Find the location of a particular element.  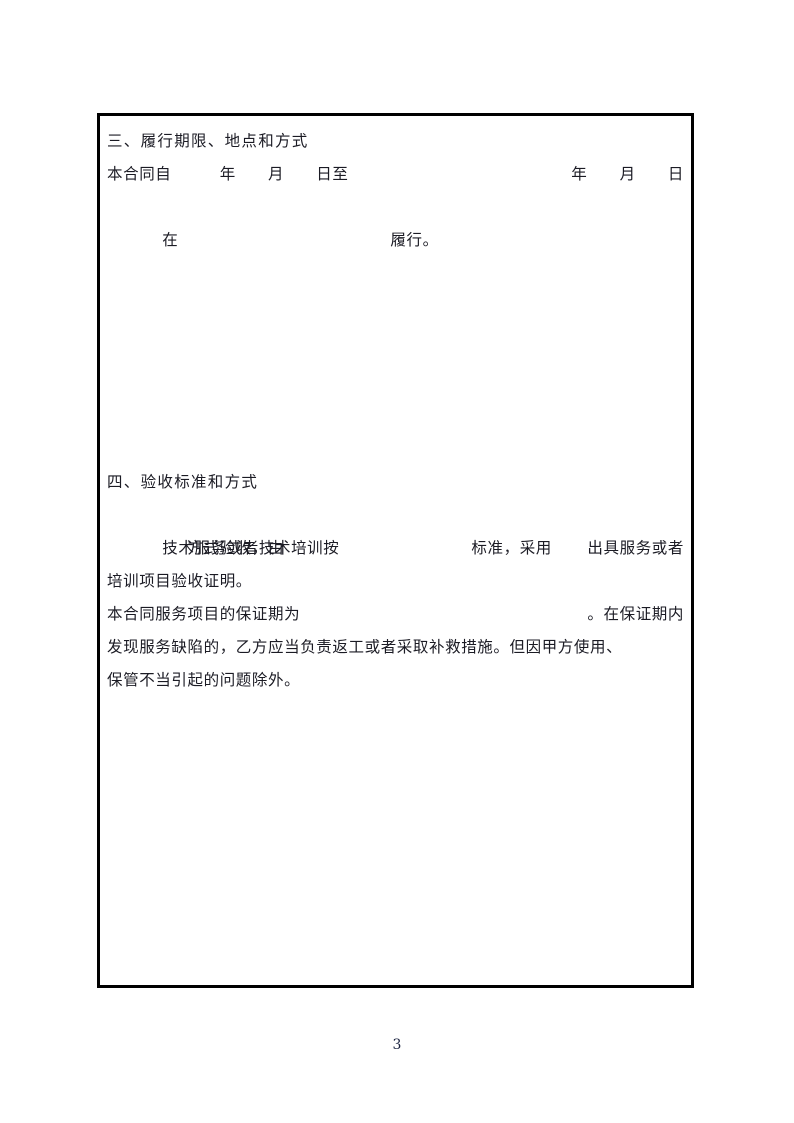

warranty-exclusion-line: 保管不当引起的问题除外。 is located at coordinates (204, 680).